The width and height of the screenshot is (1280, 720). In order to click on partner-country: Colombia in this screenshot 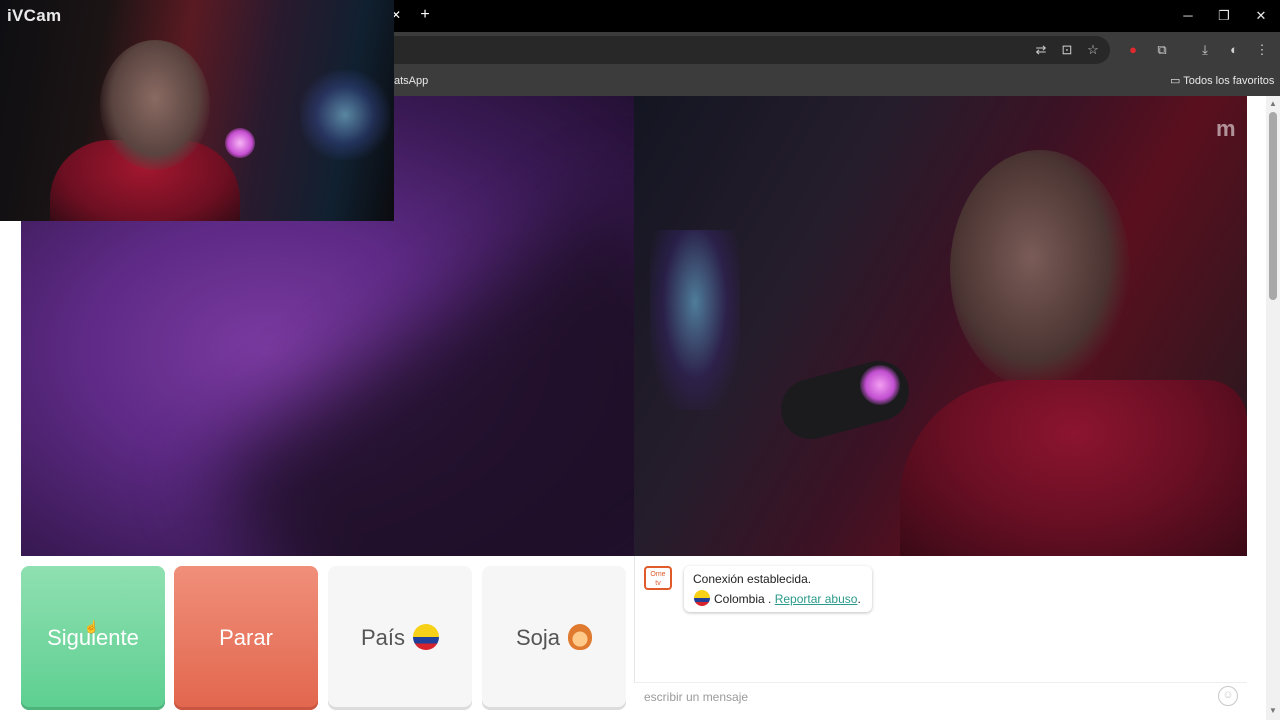, I will do `click(739, 599)`.